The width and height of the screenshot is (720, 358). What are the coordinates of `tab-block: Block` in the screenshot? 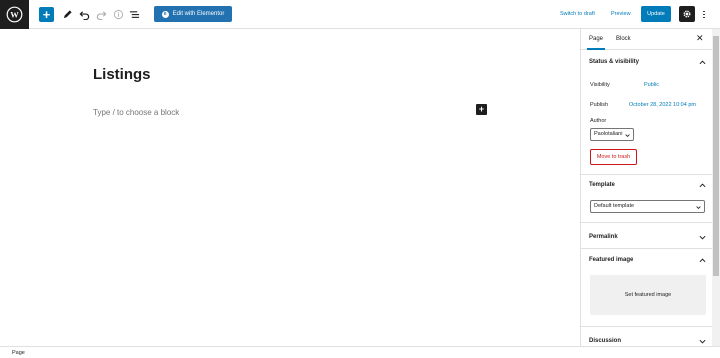 It's located at (623, 39).